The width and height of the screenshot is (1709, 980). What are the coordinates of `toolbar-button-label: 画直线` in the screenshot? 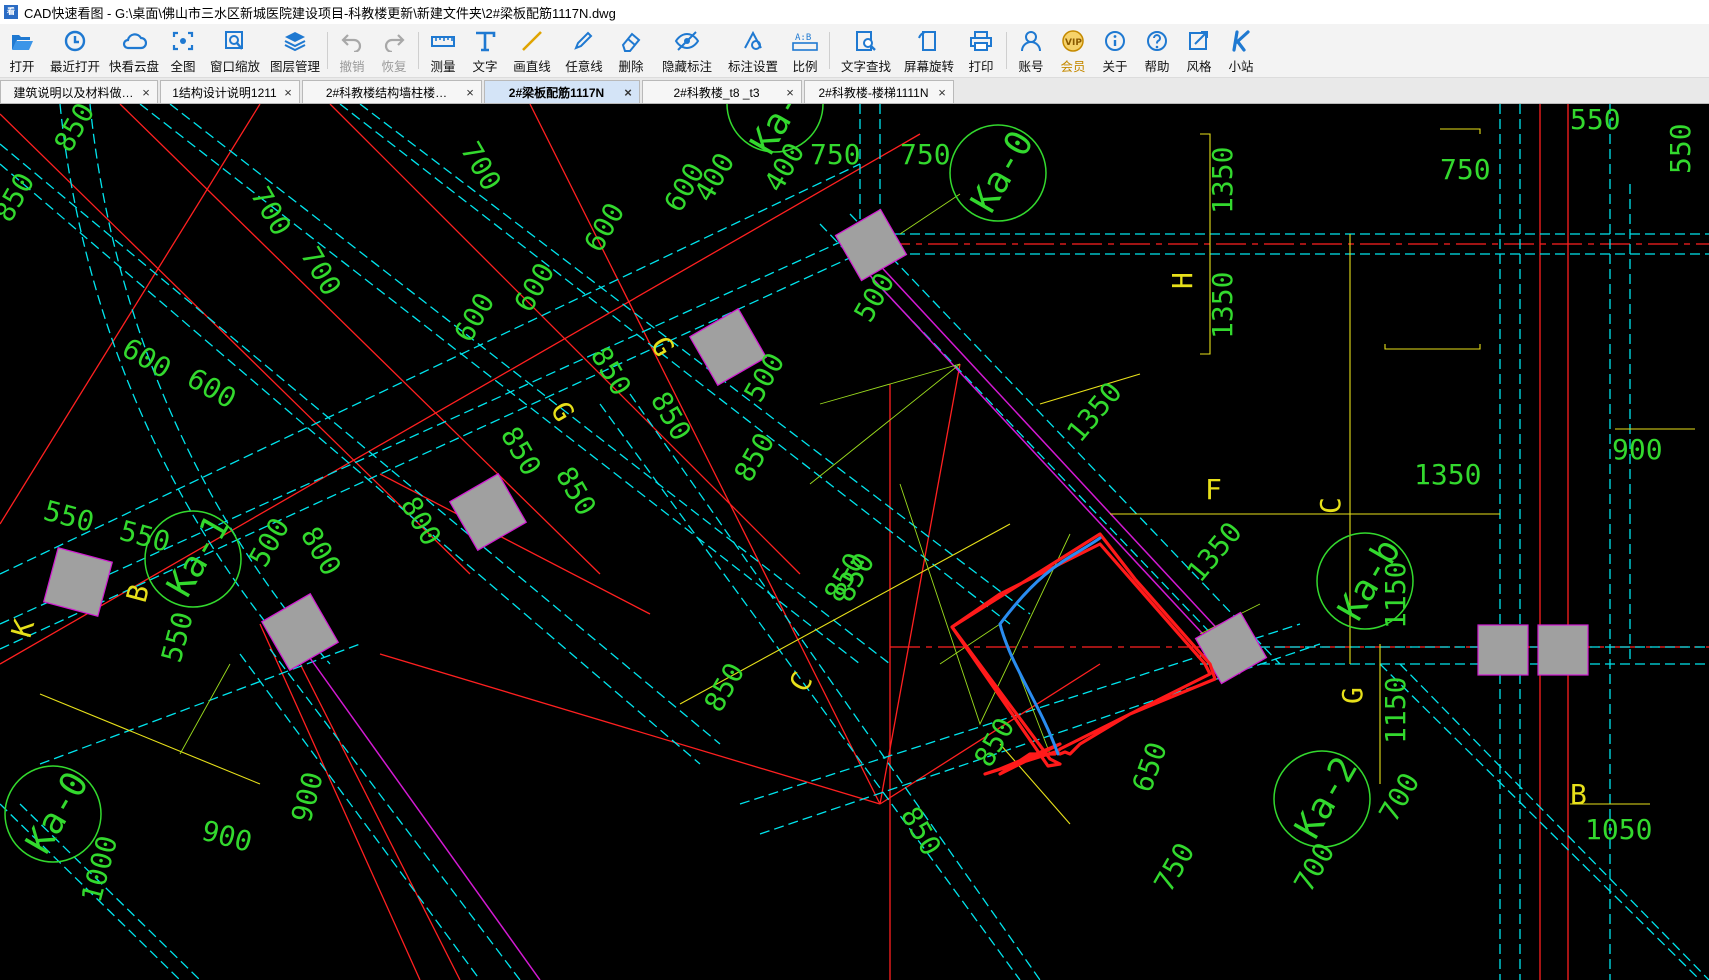 It's located at (532, 67).